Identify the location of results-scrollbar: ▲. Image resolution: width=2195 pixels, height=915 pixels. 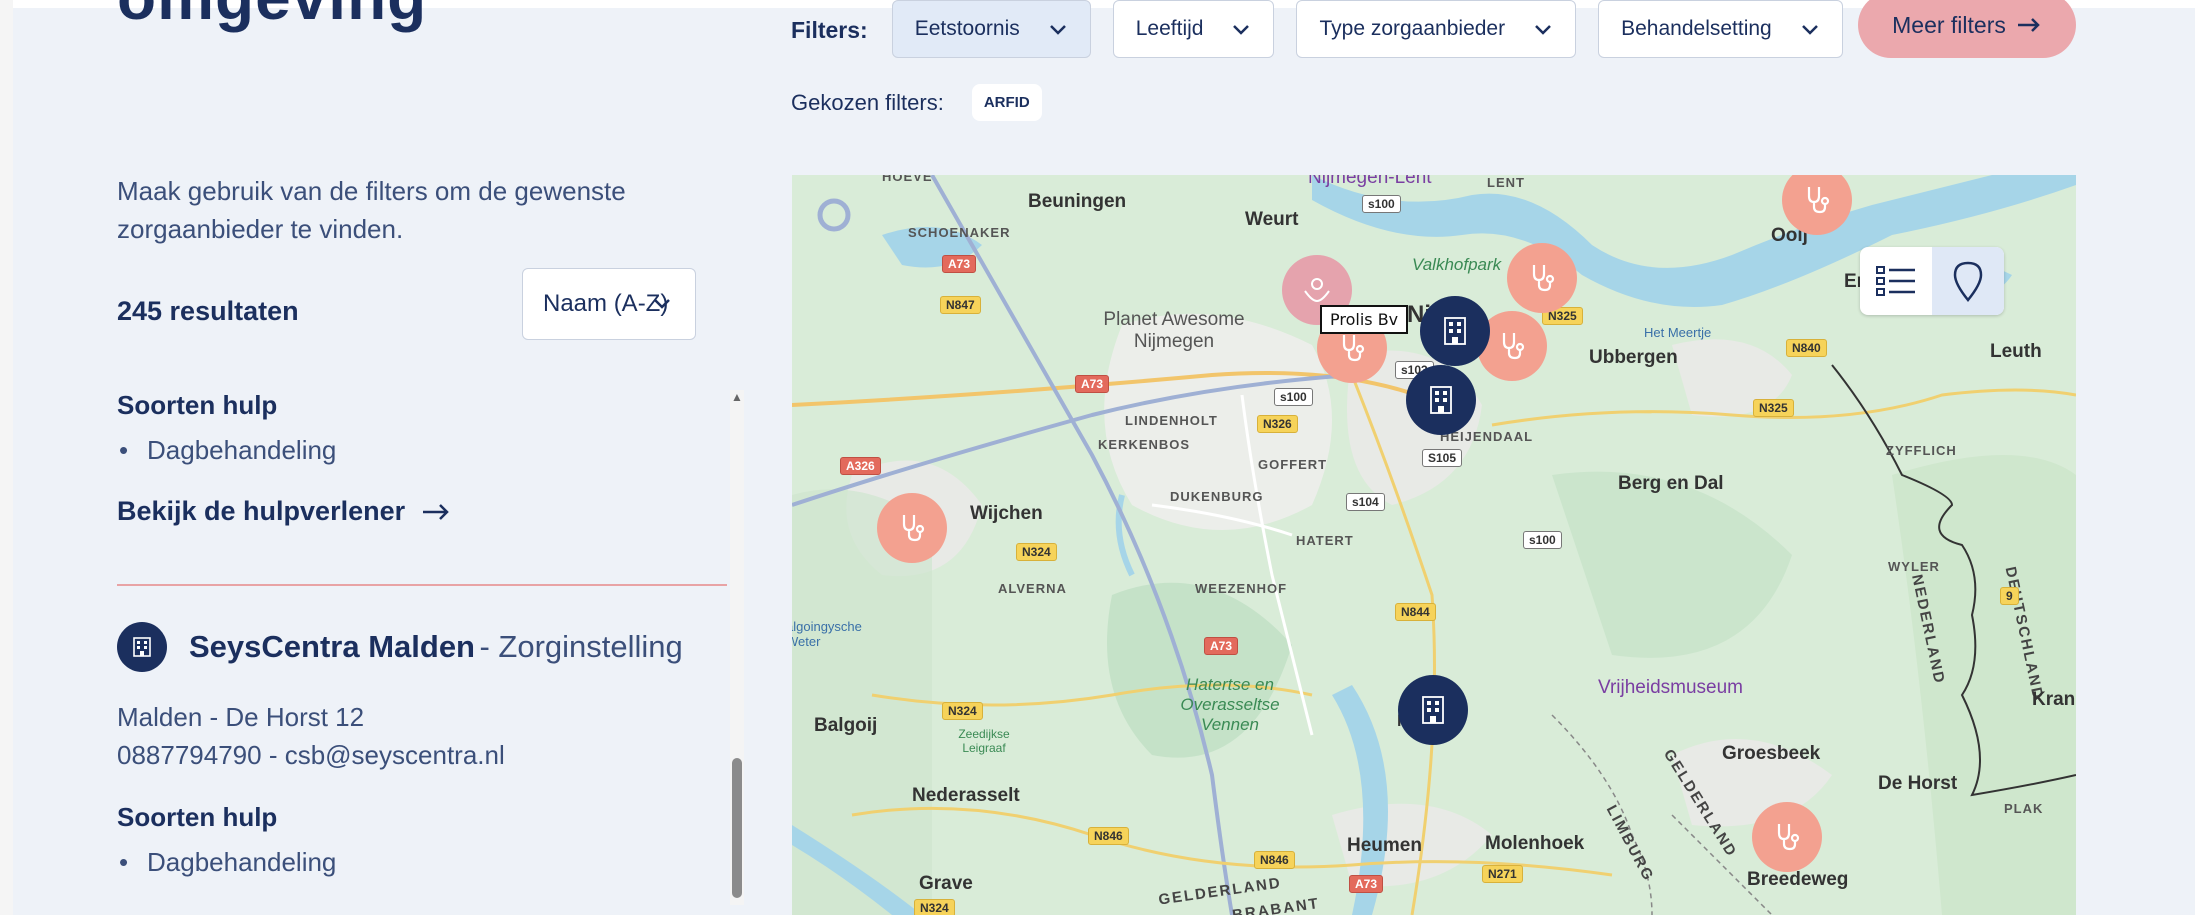
(737, 647).